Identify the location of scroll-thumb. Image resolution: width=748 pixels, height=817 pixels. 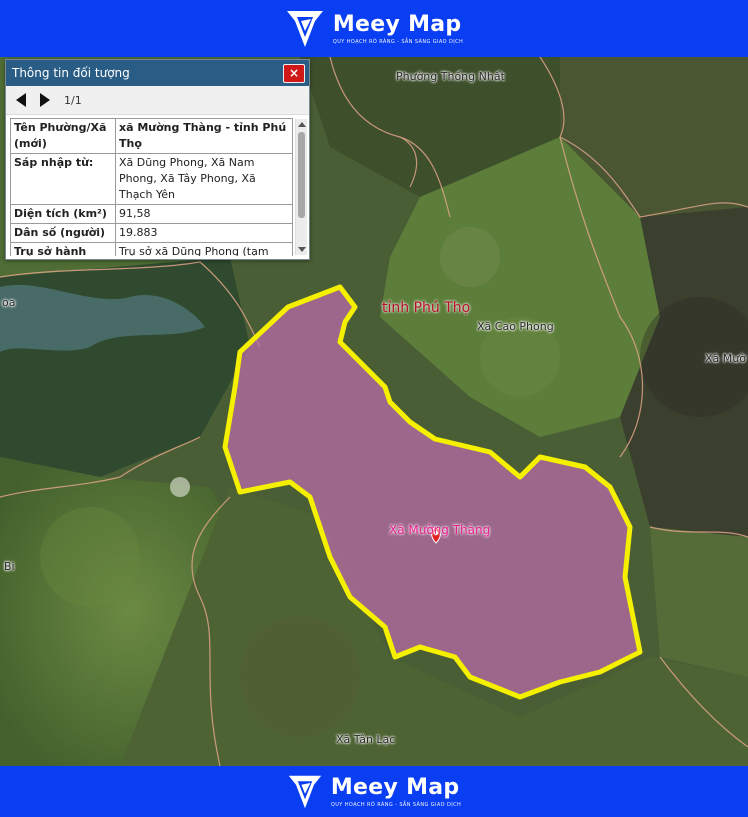
(301, 175).